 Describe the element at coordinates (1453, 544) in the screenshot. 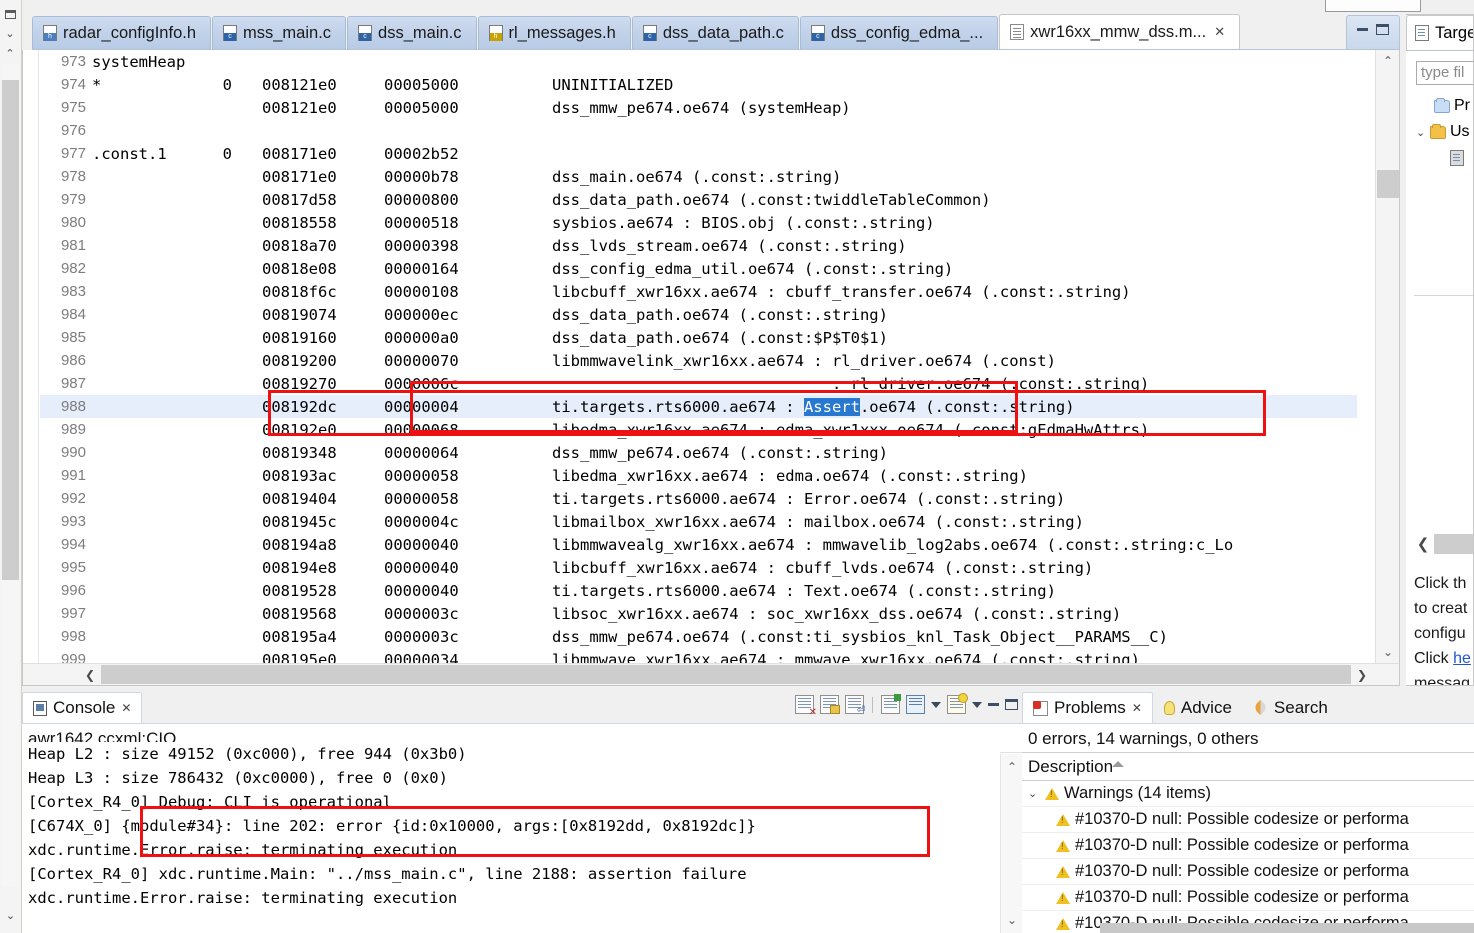

I see `collapse-bar` at that location.